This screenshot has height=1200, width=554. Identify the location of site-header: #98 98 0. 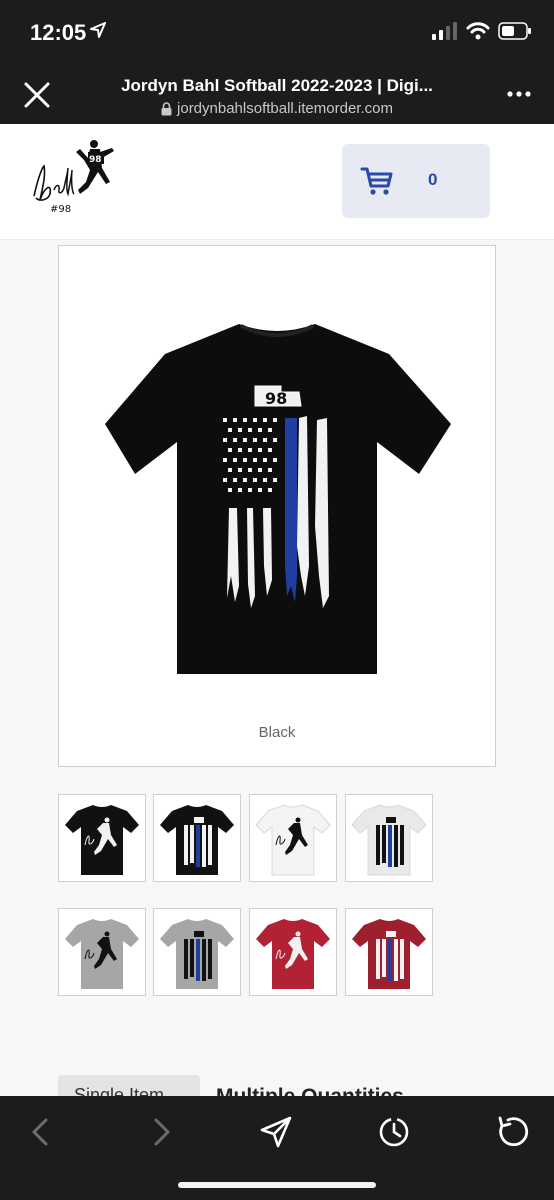
(277, 182).